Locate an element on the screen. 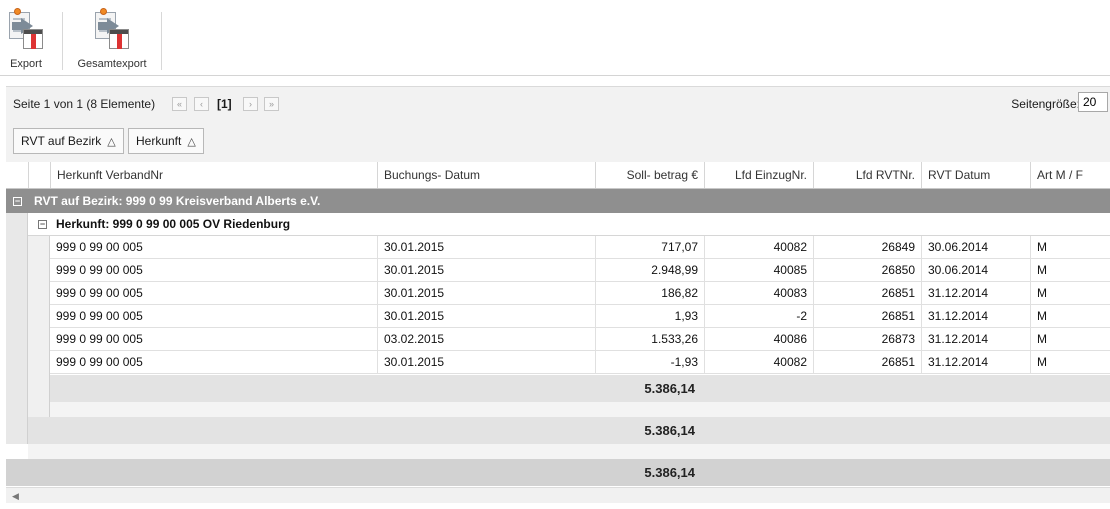 This screenshot has height=509, width=1110. cell-sollbetrag: 1.533,26 is located at coordinates (649, 339).